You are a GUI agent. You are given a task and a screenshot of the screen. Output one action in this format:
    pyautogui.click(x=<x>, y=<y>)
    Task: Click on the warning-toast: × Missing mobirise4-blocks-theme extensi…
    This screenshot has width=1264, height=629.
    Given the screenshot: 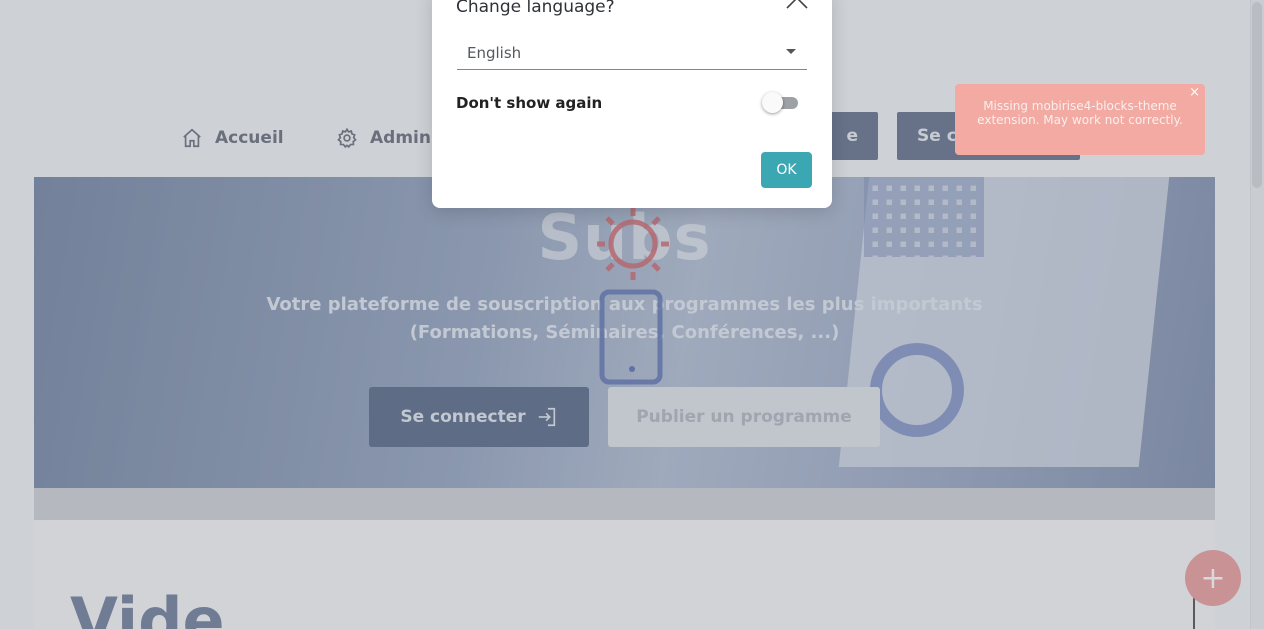 What is the action you would take?
    pyautogui.click(x=1080, y=119)
    